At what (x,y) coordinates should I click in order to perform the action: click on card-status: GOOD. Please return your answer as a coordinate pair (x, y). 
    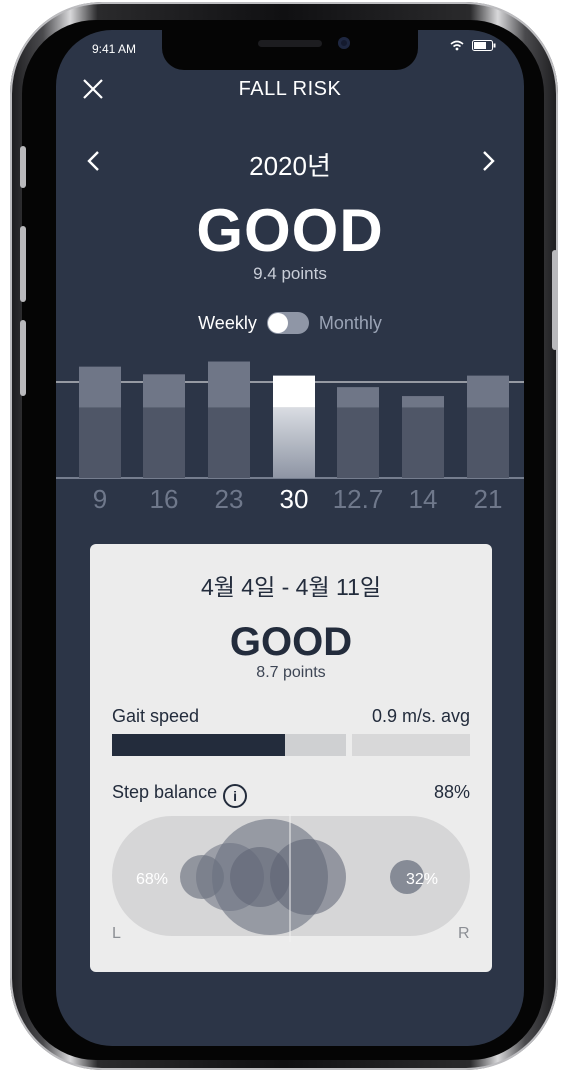
    Looking at the image, I should click on (291, 642).